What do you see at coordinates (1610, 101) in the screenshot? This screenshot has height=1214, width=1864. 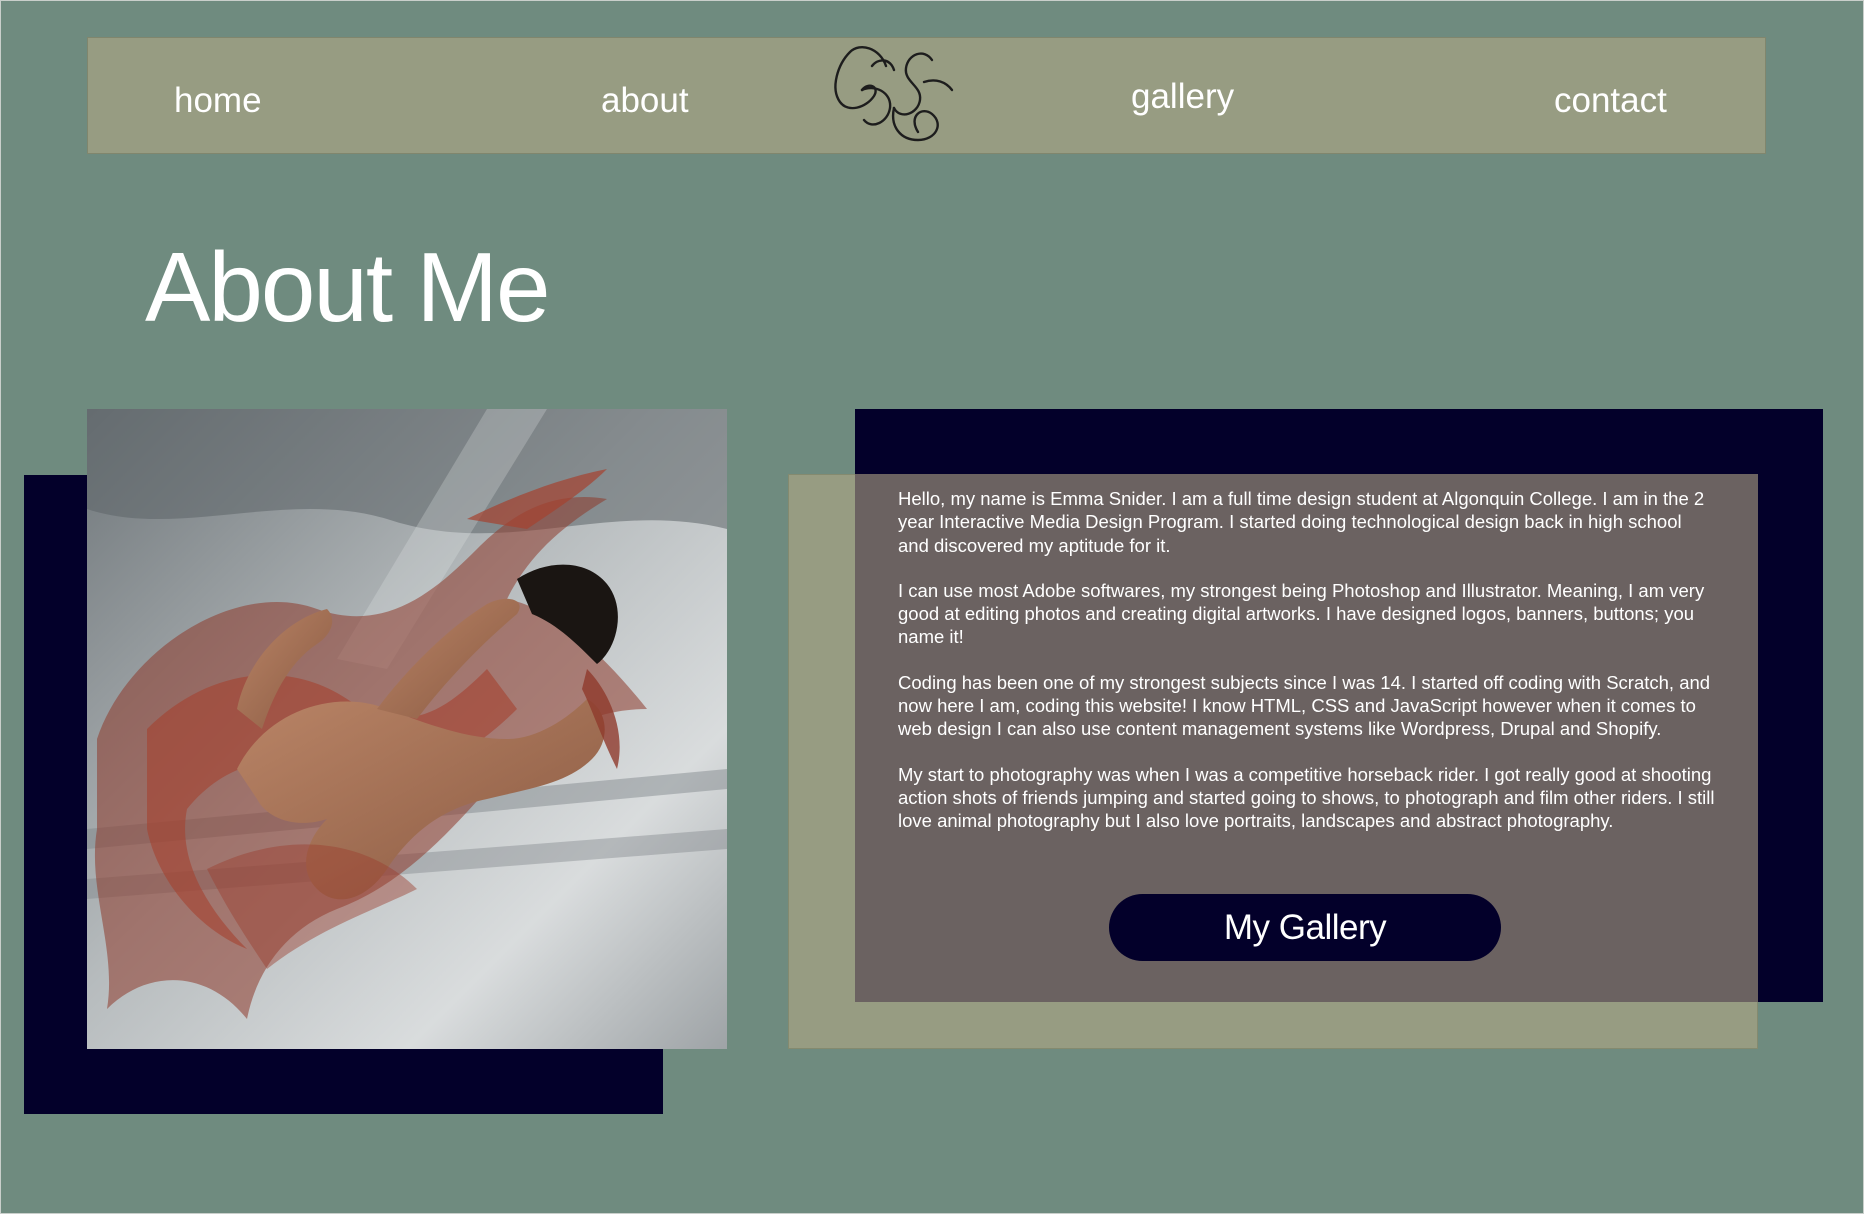 I see `nav-contact-link: contact` at bounding box center [1610, 101].